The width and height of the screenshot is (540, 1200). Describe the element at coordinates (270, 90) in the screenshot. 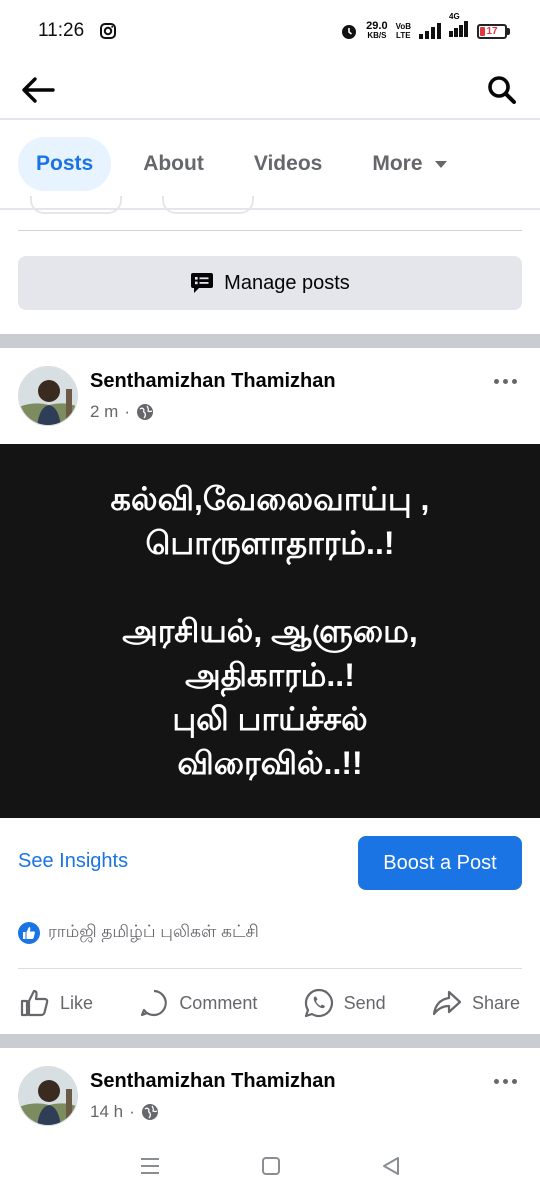

I see `app-top-bar` at that location.